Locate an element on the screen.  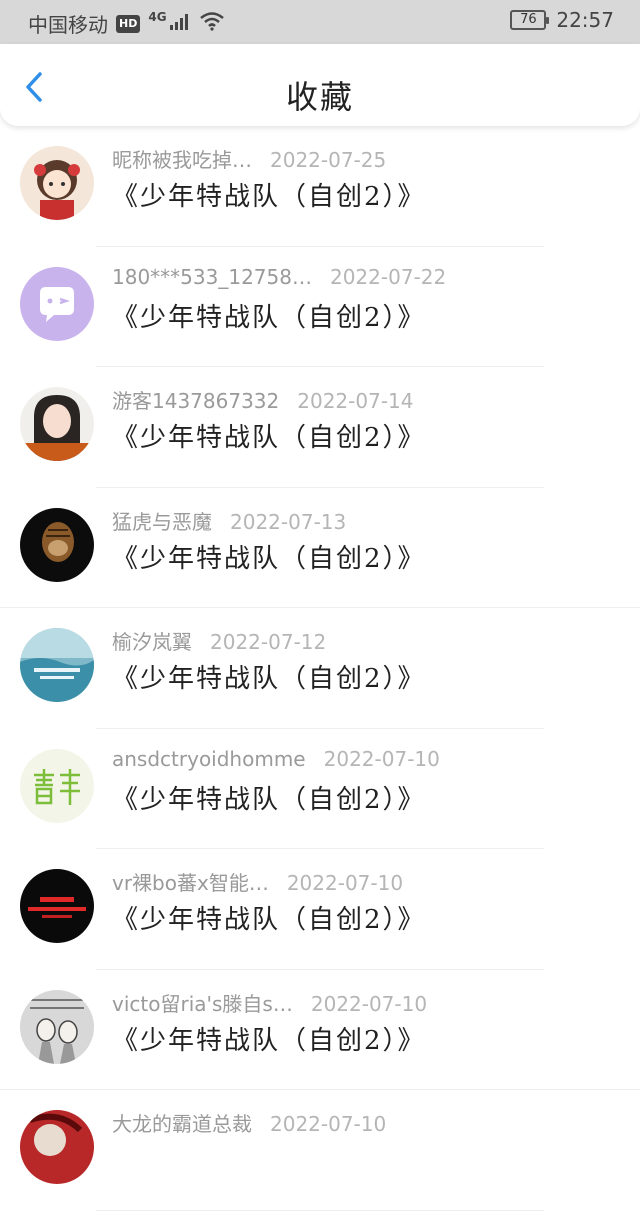
item-meta: vr裸bo蕃x智能… 2022-07-10 is located at coordinates (257, 881).